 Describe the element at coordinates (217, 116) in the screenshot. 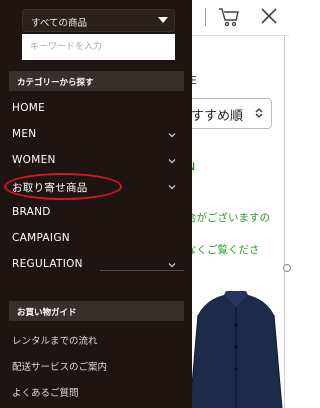

I see `sort-order-value: すすめ順` at that location.